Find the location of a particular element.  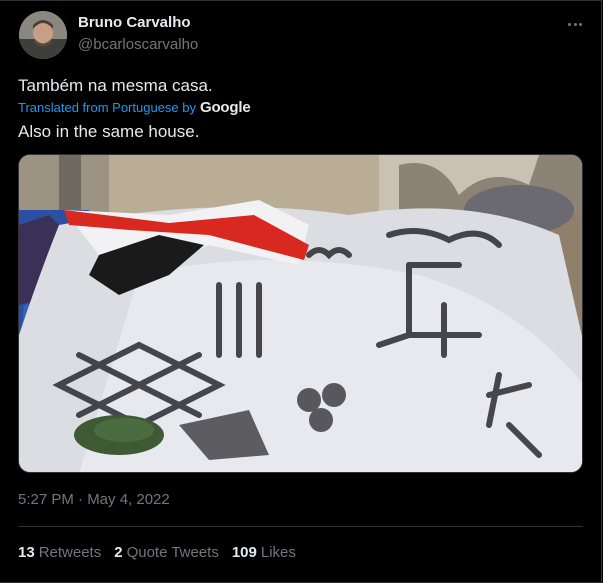

quote-tweets-label: Quote Tweets is located at coordinates (172, 552).